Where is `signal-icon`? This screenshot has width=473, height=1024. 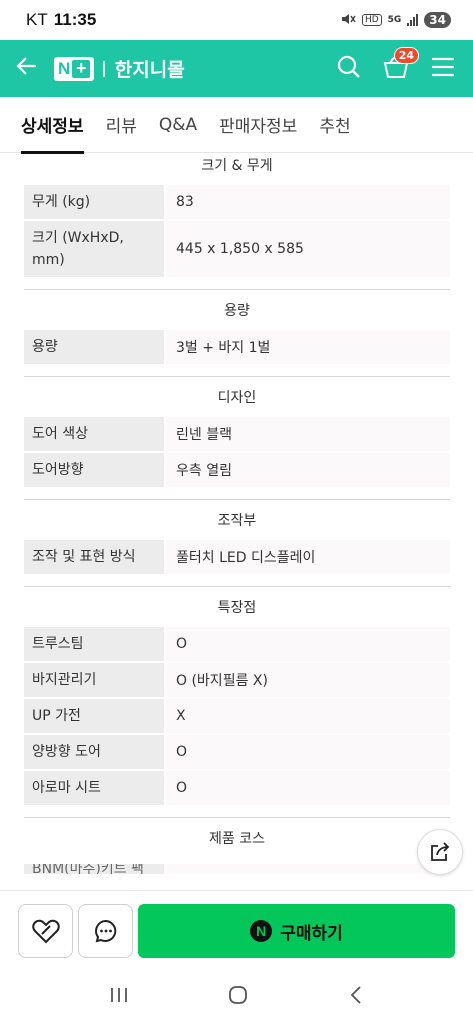 signal-icon is located at coordinates (413, 20).